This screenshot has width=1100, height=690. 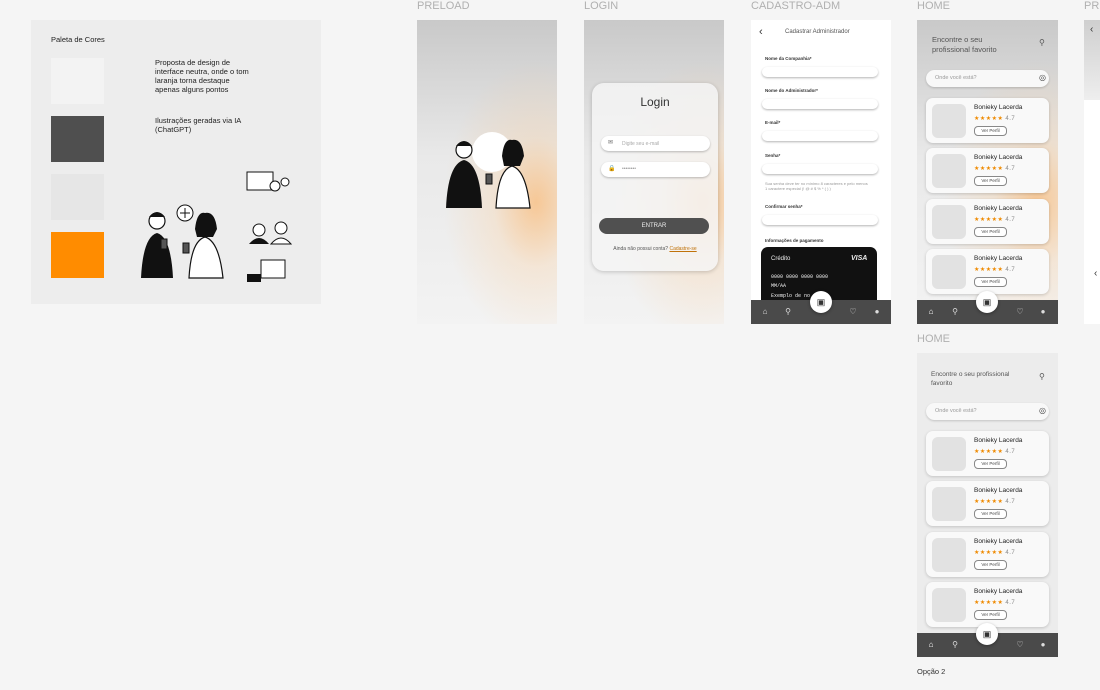 I want to click on lock-icon: 🔒, so click(x=612, y=169).